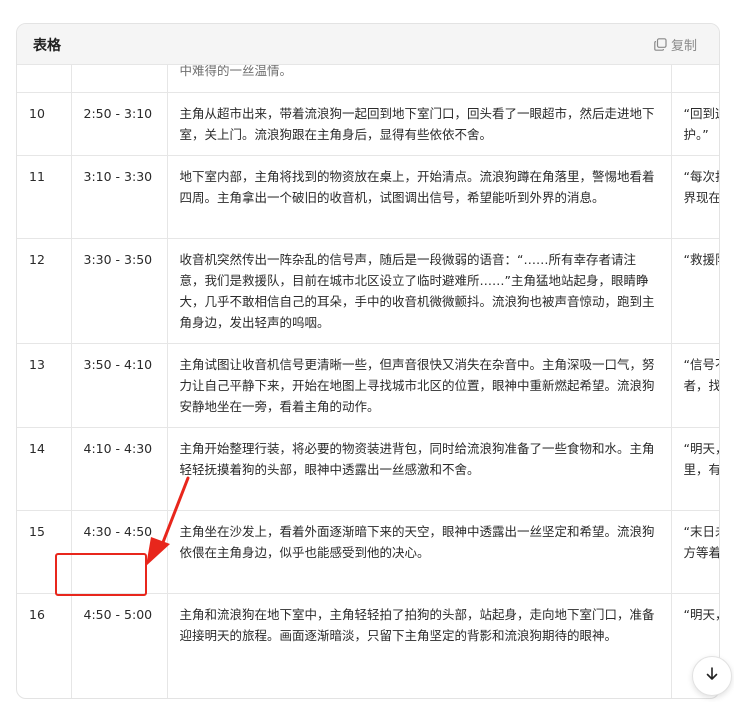 The image size is (734, 702). I want to click on cell-number: 13, so click(44, 385).